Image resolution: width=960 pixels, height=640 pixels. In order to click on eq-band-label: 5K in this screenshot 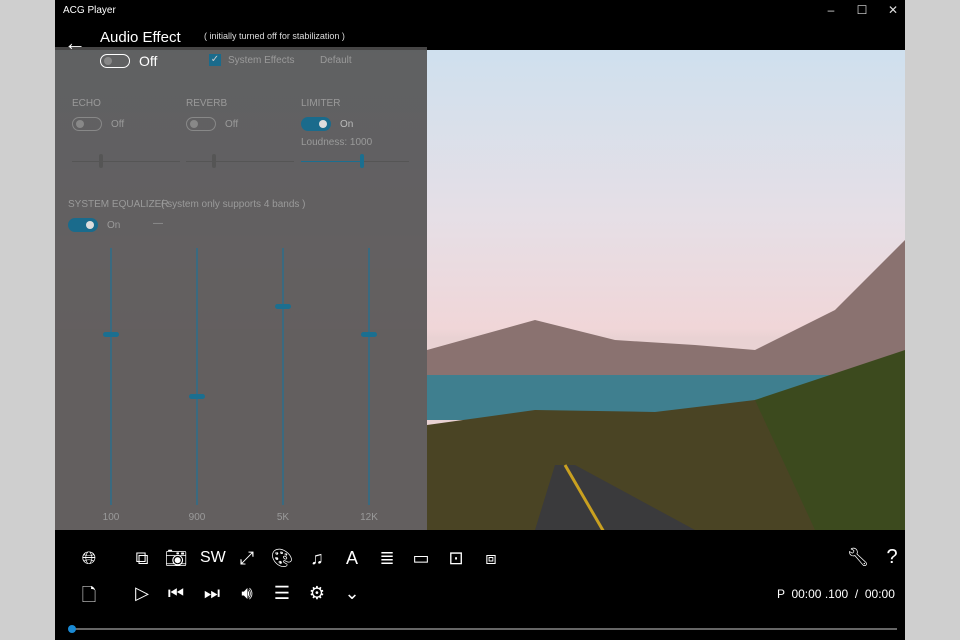, I will do `click(283, 517)`.